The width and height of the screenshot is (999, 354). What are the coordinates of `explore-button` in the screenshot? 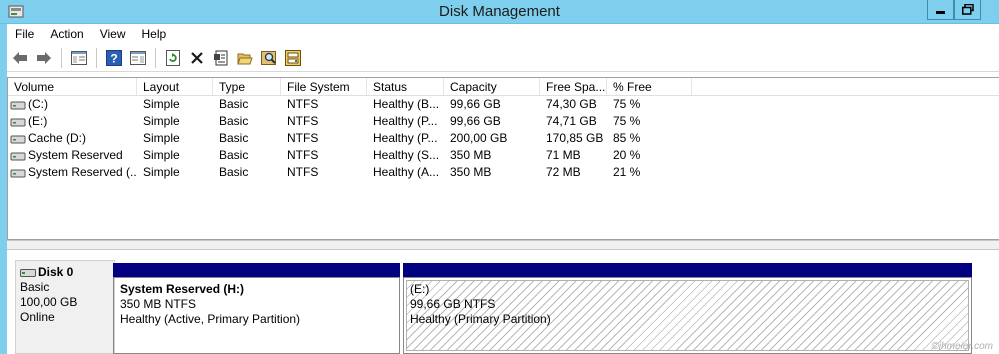 It's located at (269, 58).